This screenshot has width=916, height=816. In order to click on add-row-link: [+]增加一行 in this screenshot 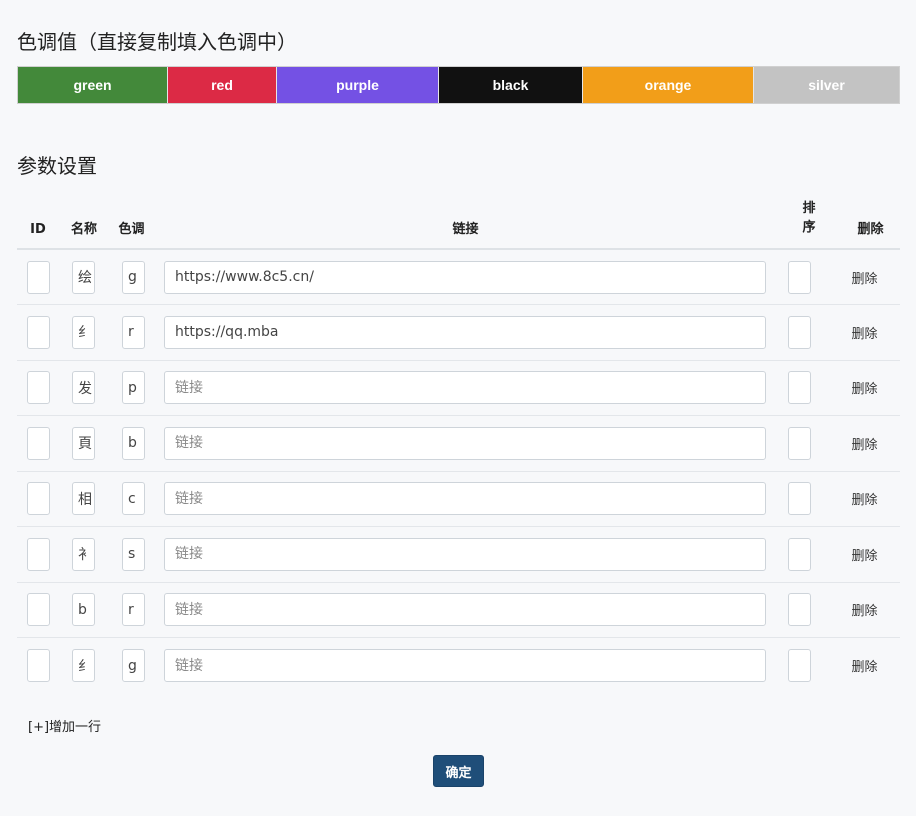, I will do `click(64, 725)`.